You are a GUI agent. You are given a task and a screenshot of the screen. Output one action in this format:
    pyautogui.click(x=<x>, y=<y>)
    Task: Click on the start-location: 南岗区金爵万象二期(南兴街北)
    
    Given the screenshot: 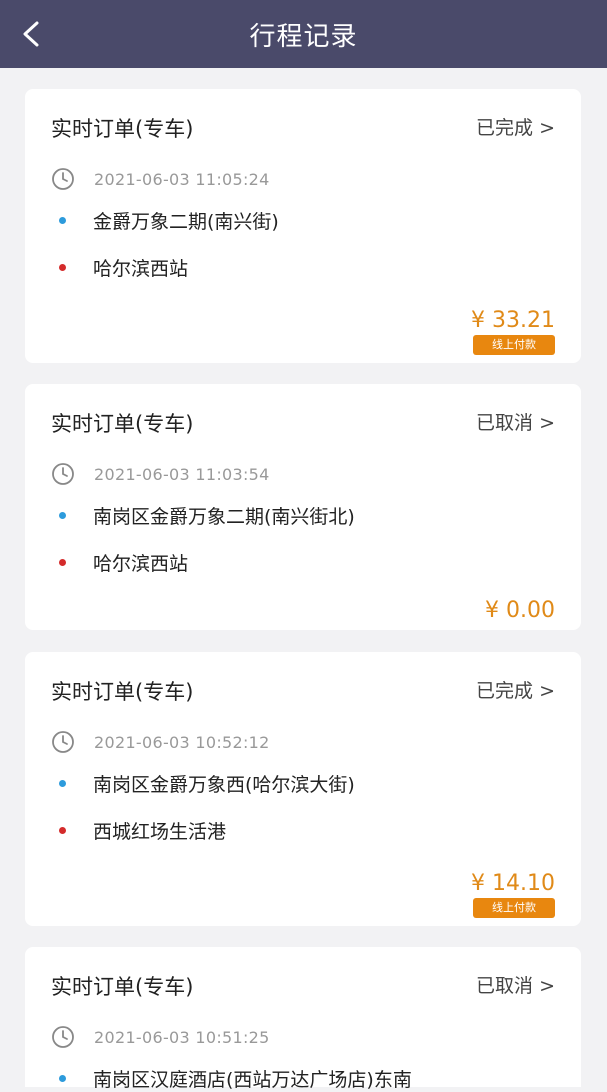 What is the action you would take?
    pyautogui.click(x=224, y=517)
    